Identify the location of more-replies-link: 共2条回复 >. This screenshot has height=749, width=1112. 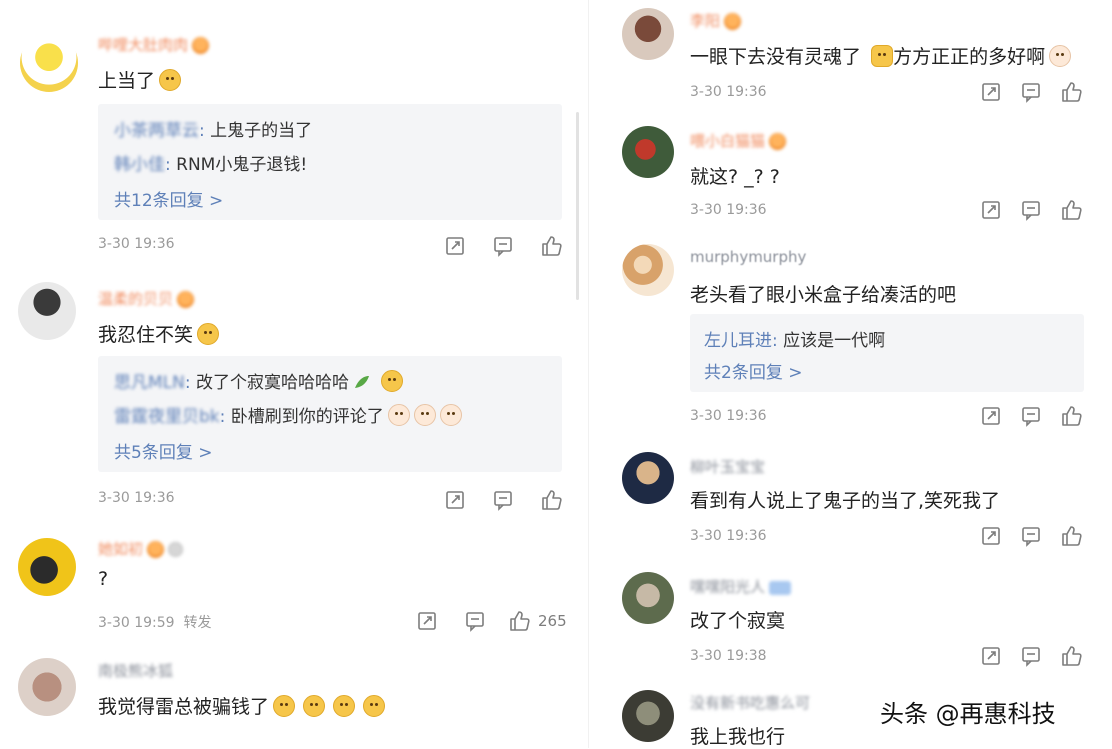
(753, 370).